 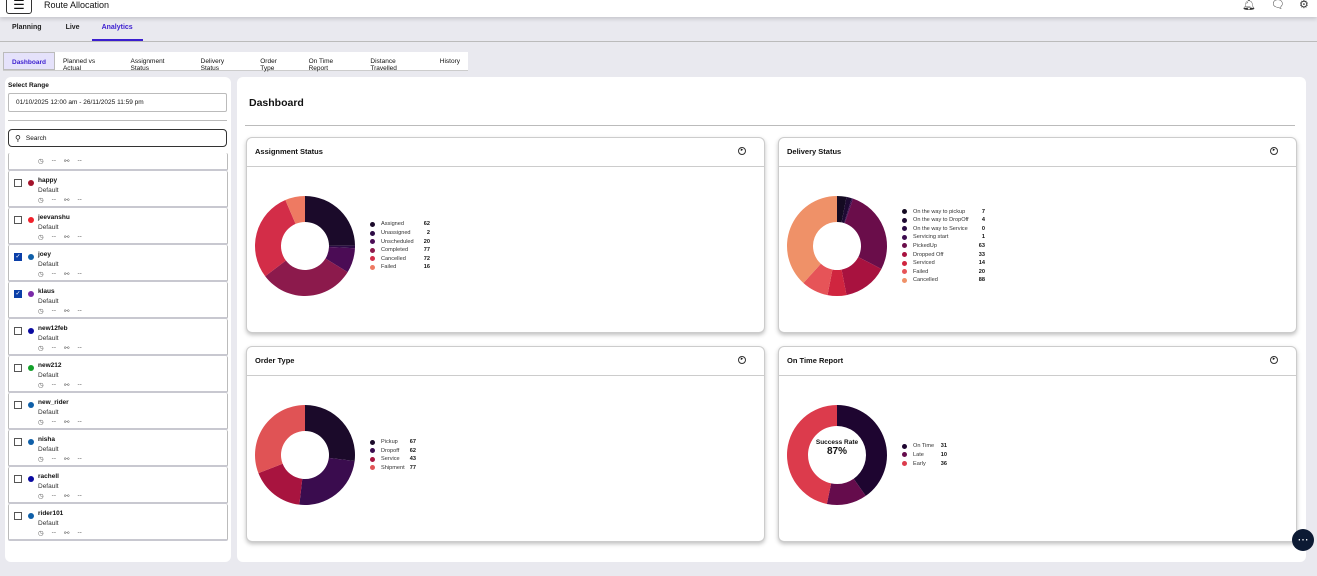 I want to click on legend-label: Dropped Off, so click(x=928, y=254).